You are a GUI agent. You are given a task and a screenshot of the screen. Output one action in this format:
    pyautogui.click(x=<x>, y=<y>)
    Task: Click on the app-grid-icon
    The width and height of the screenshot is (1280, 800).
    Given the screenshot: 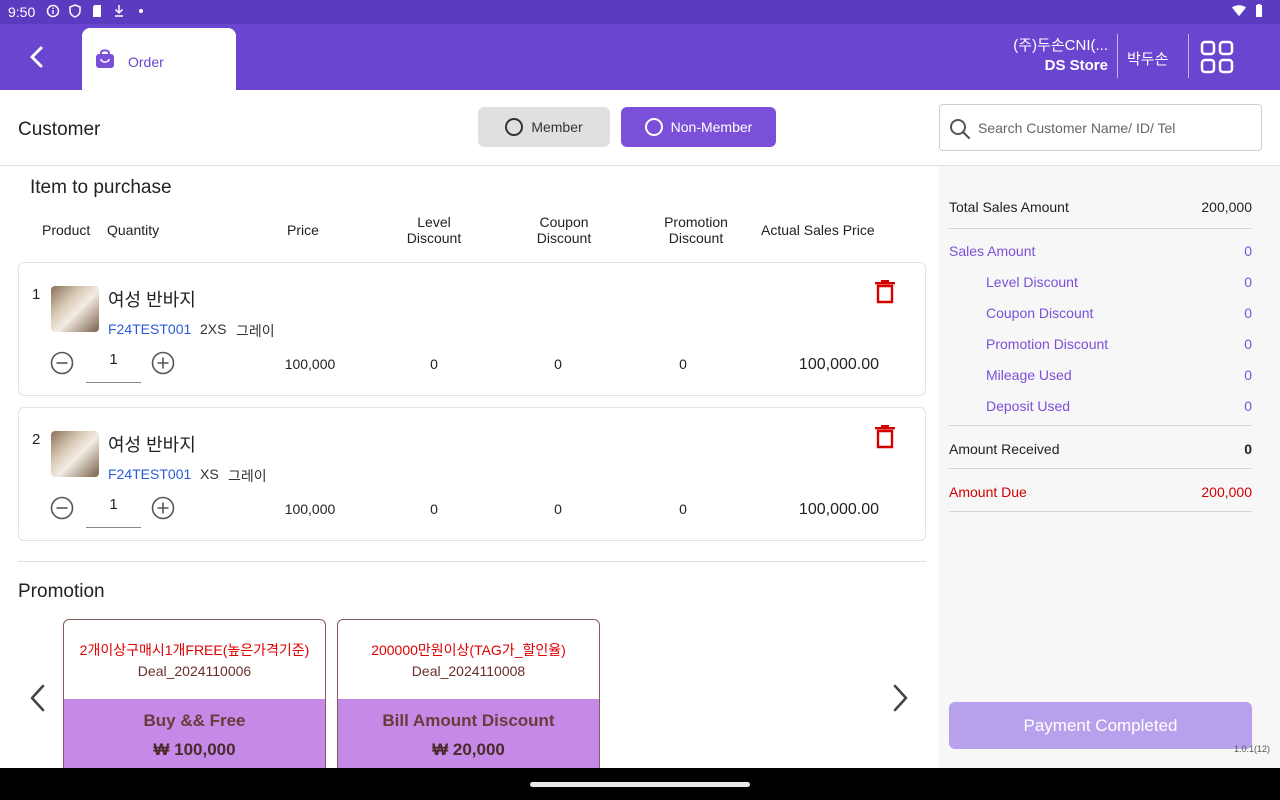 What is the action you would take?
    pyautogui.click(x=1217, y=57)
    